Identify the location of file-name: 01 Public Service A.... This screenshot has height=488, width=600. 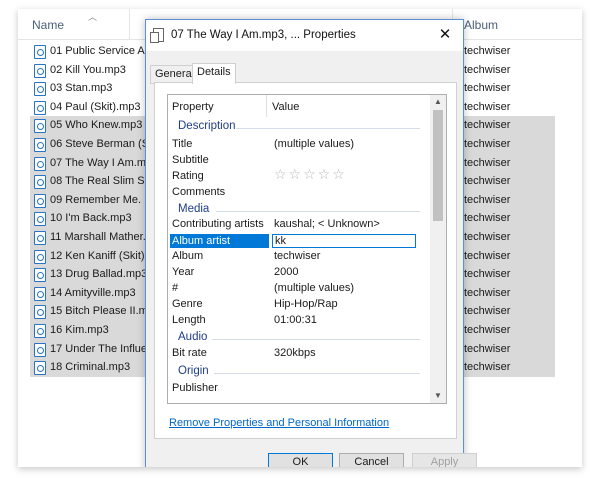
(102, 51).